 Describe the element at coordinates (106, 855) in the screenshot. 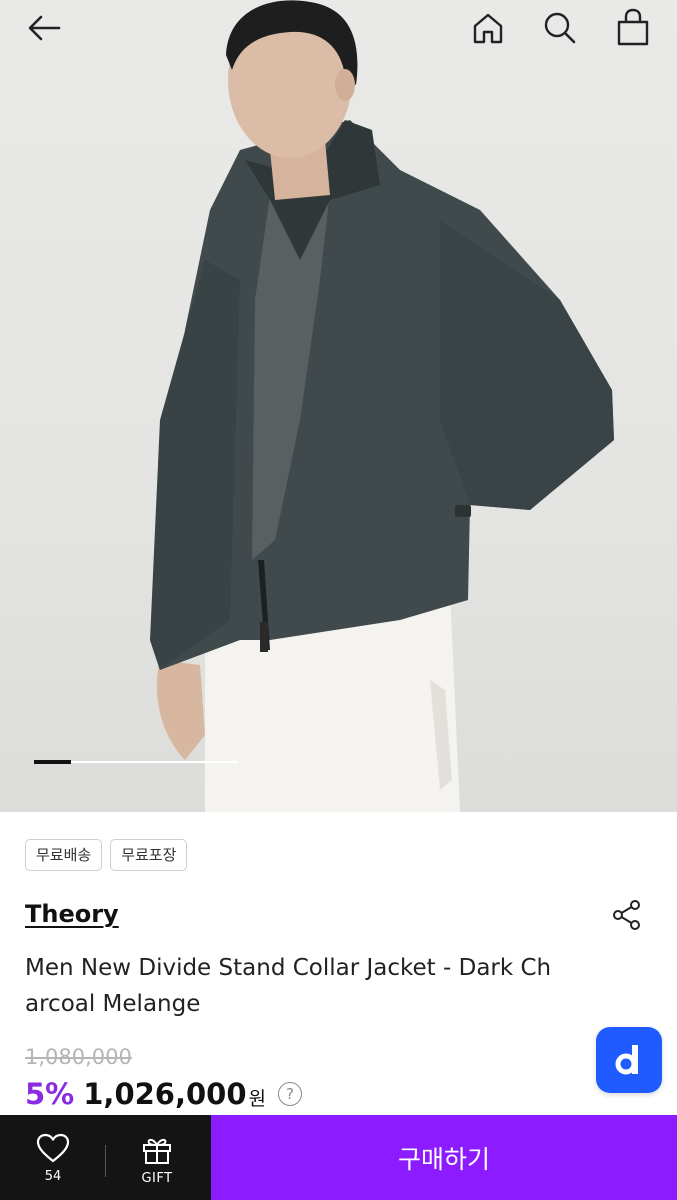

I see `benefit-tags: 무료배송 무료포장` at that location.